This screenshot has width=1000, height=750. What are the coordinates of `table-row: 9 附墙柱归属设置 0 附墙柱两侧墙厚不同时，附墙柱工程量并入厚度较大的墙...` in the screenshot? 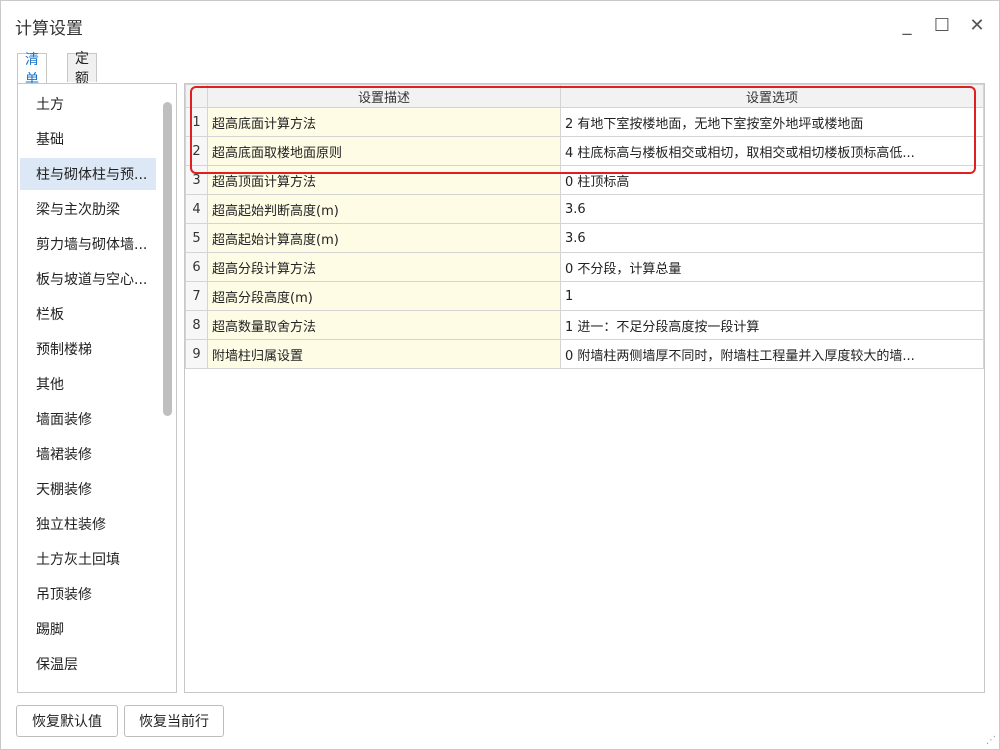 It's located at (584, 354).